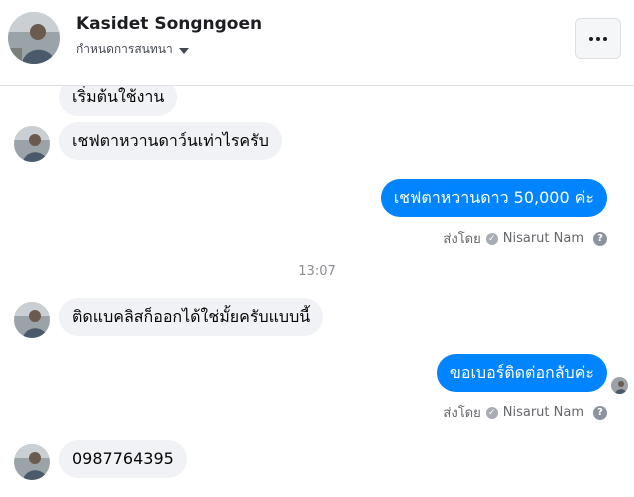  I want to click on message-incoming: เชฟตาหวานดาว์นเท่าไรครับ, so click(170, 141).